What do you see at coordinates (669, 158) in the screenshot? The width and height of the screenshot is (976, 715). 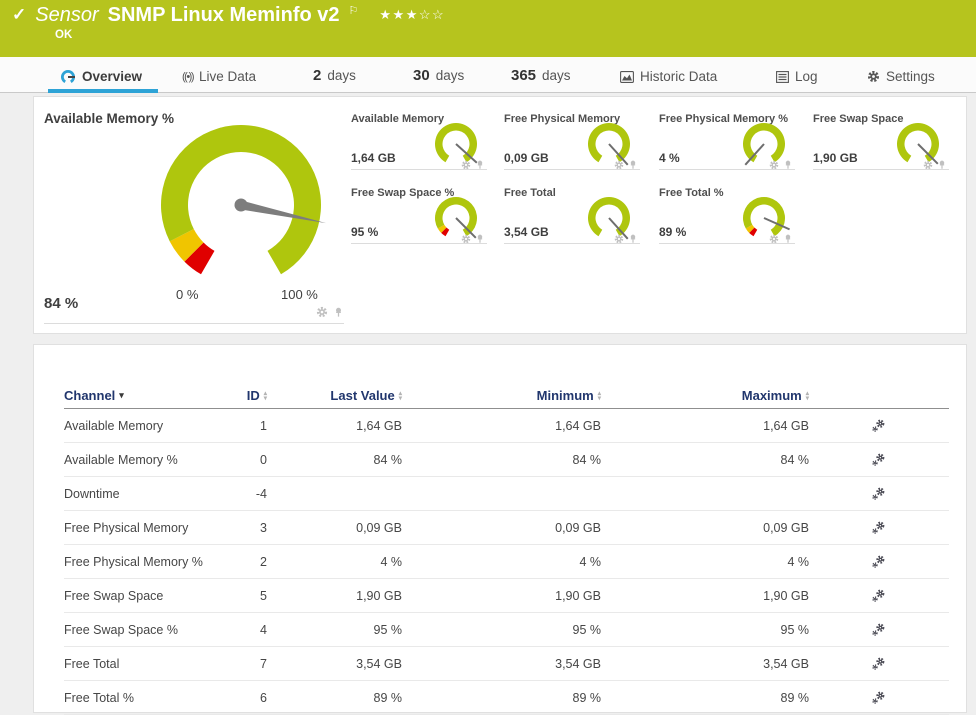 I see `channel-gauge-value: 4 %` at bounding box center [669, 158].